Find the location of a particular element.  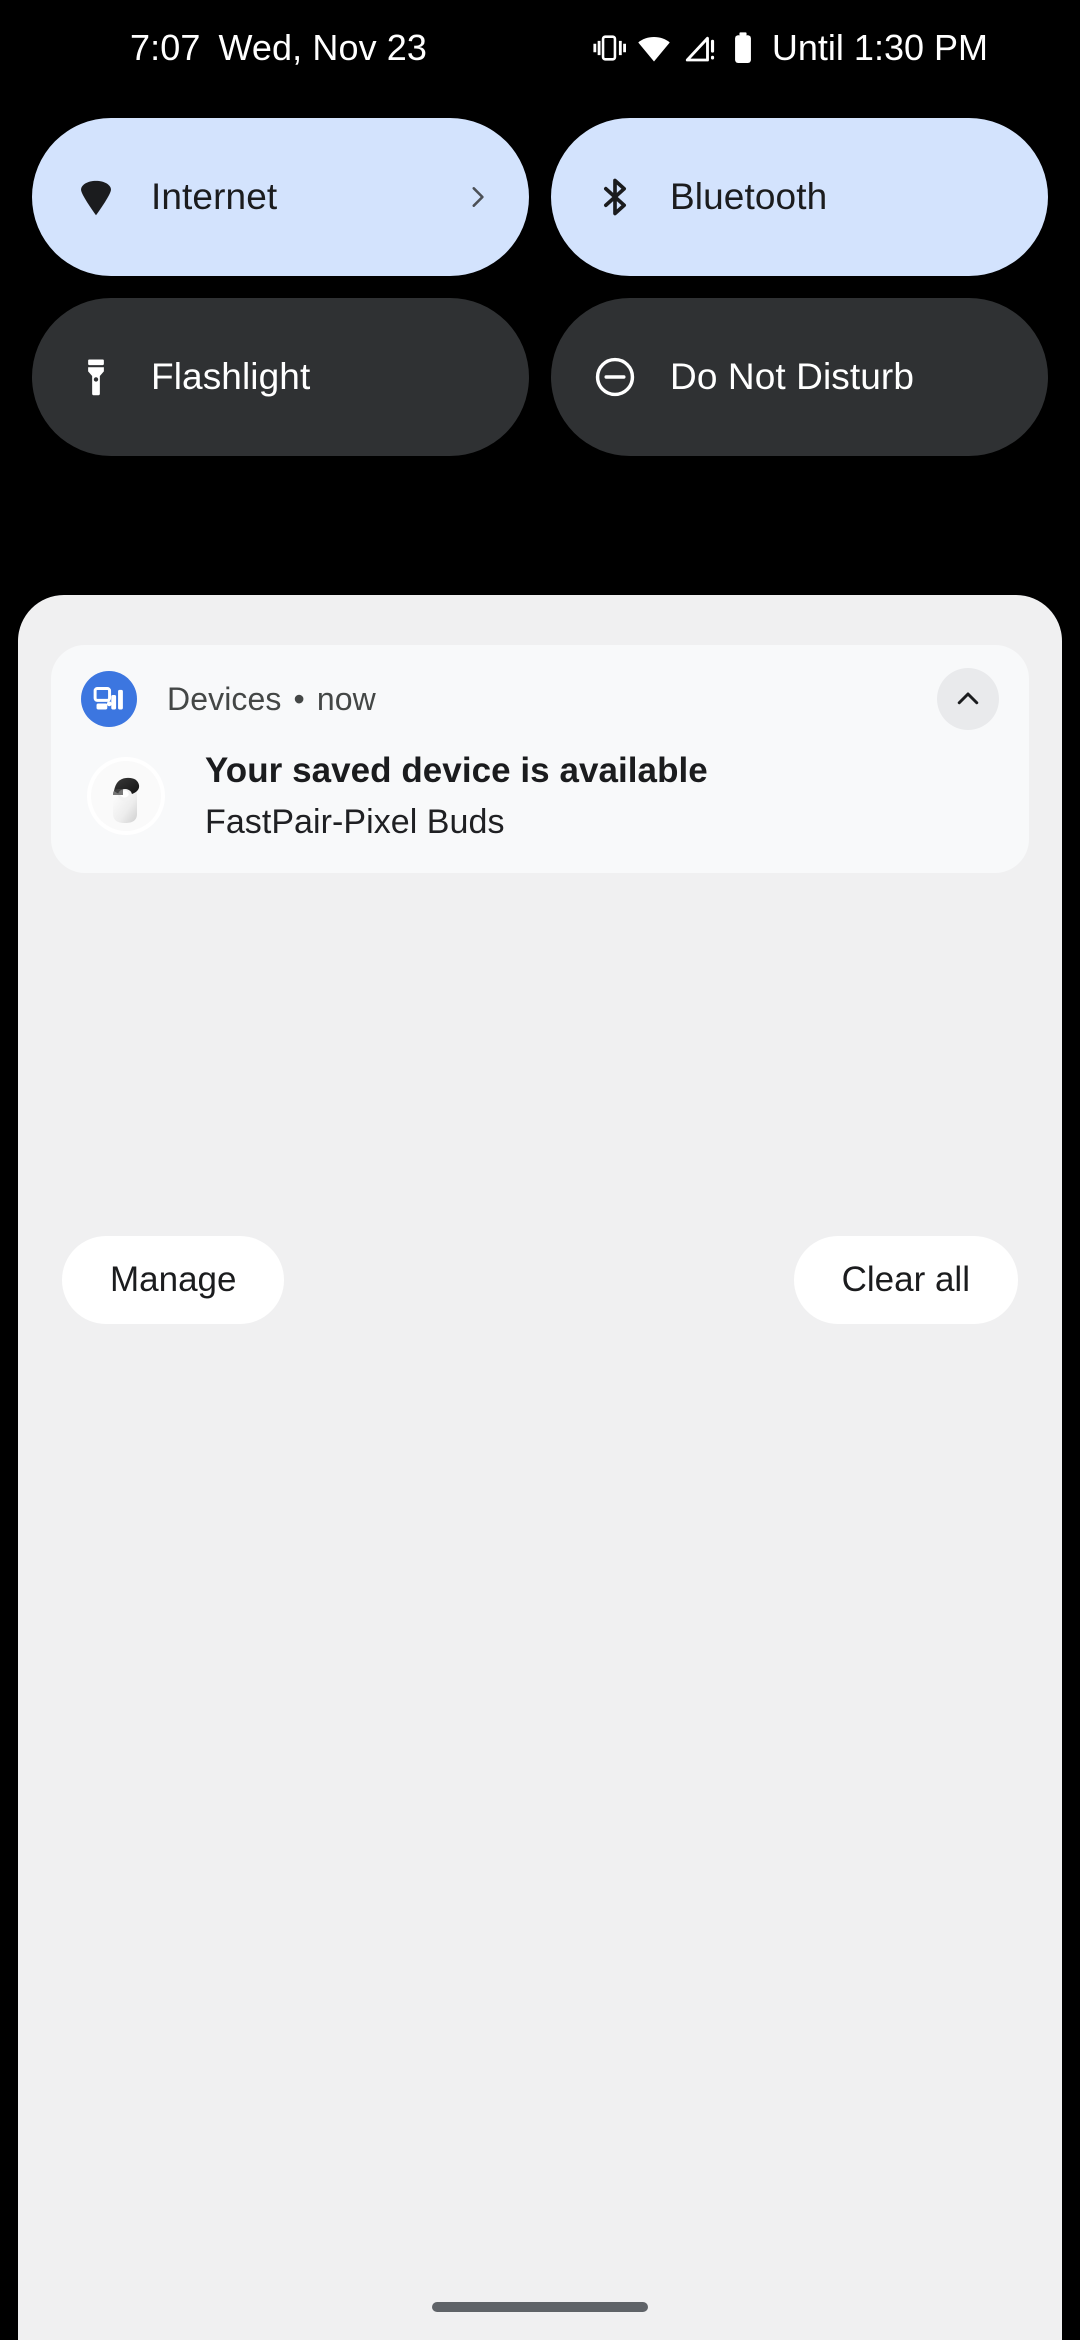

qs-tile-label: Internet is located at coordinates (214, 196).